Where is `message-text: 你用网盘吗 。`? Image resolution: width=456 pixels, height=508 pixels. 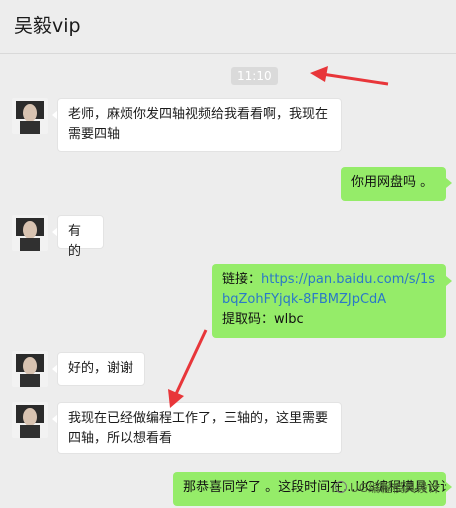
message-text: 你用网盘吗 。 is located at coordinates (392, 182).